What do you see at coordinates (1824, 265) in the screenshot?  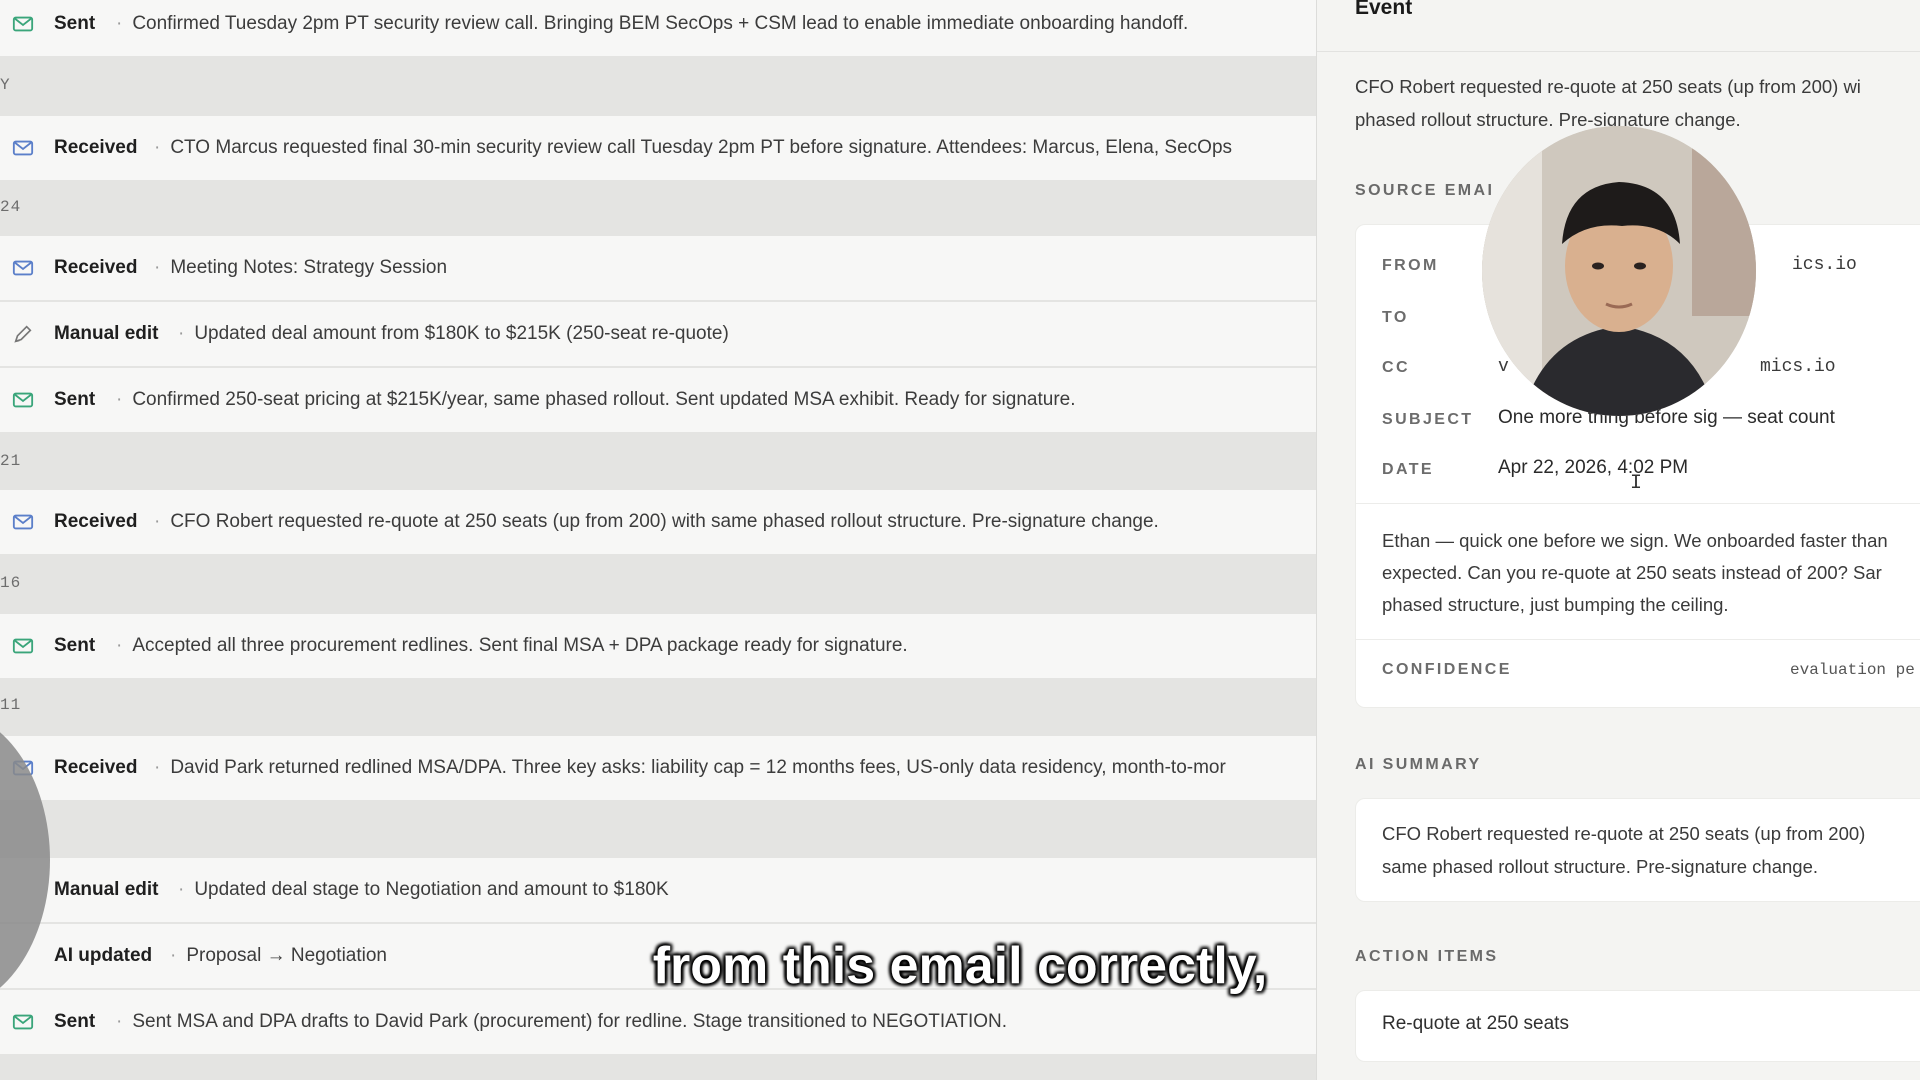 I see `from-value: ics.io` at bounding box center [1824, 265].